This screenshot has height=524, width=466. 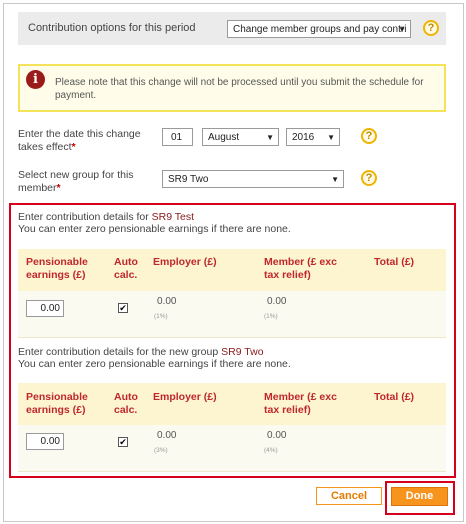 What do you see at coordinates (319, 29) in the screenshot?
I see `contribution-options-select: Change member groups and pay contri ▼` at bounding box center [319, 29].